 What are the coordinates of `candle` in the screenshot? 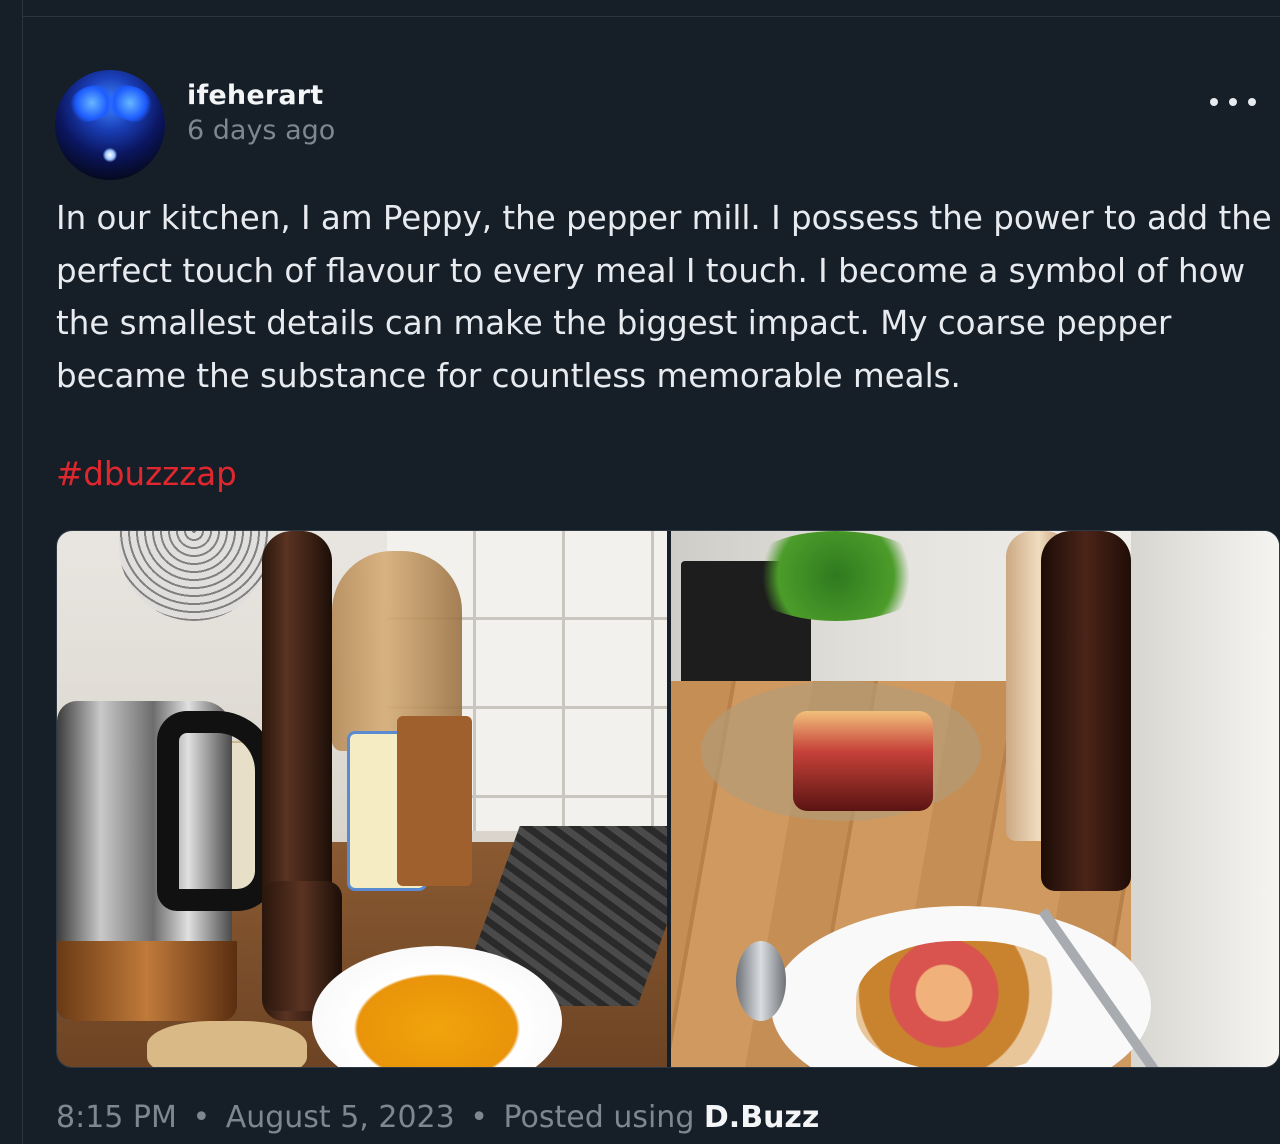 It's located at (863, 761).